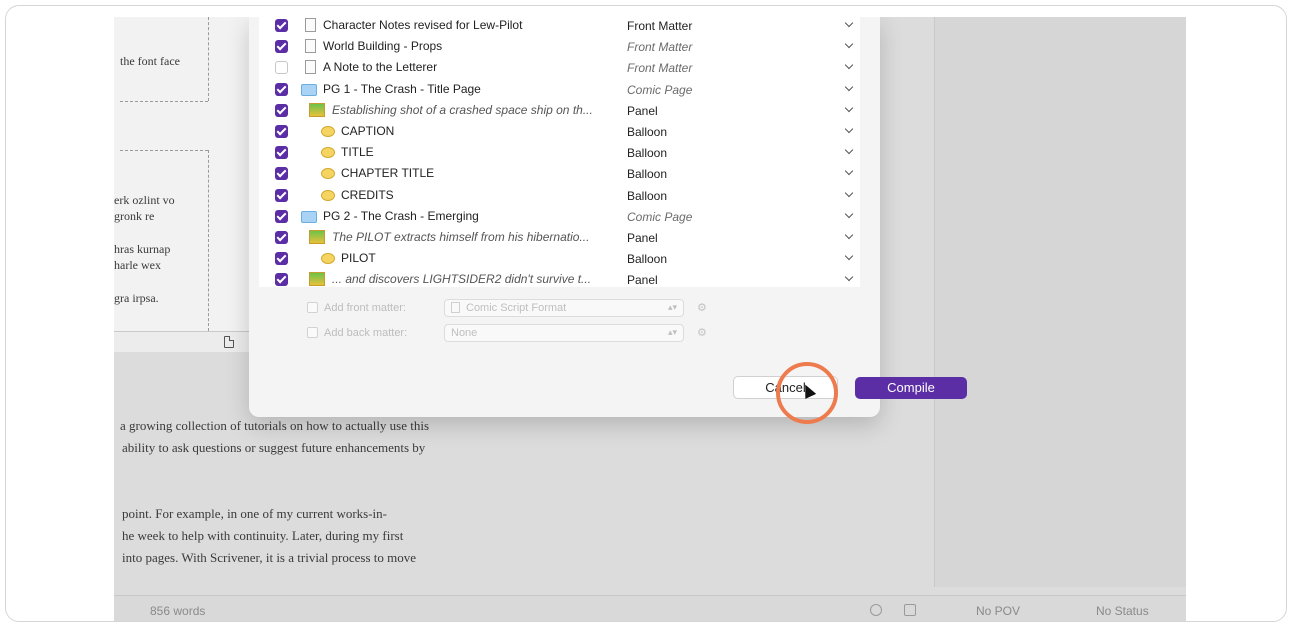  I want to click on left-text-line: erk ozlint vo, so click(144, 200).